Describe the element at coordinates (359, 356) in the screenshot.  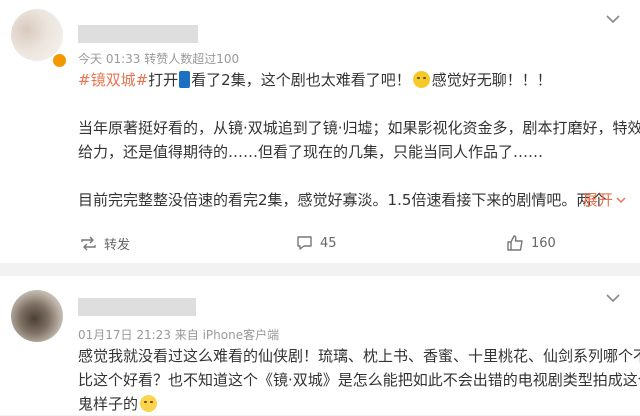
I see `post-line: 感觉我就没看过这么难看的仙侠剧！琉璃、枕上书、香蜜、十里桃花、仙剑系列哪个不` at that location.